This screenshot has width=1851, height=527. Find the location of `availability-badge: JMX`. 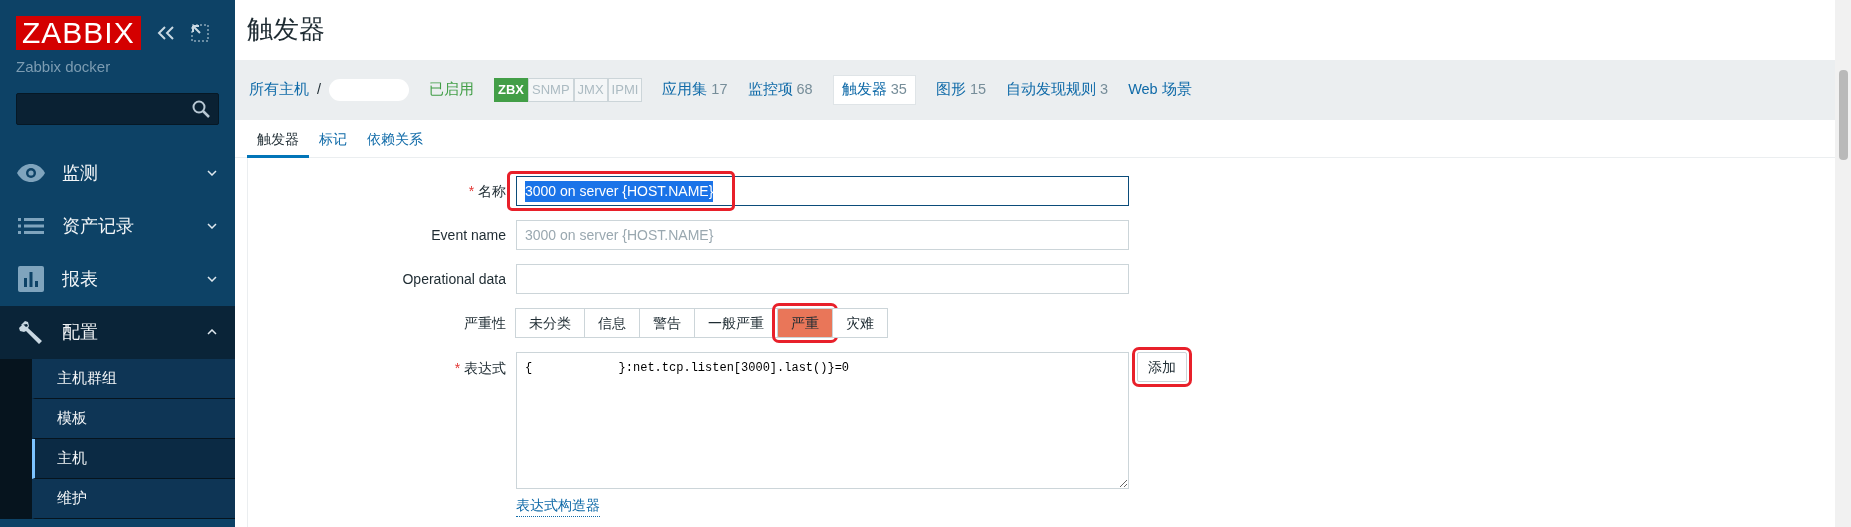

availability-badge: JMX is located at coordinates (590, 90).